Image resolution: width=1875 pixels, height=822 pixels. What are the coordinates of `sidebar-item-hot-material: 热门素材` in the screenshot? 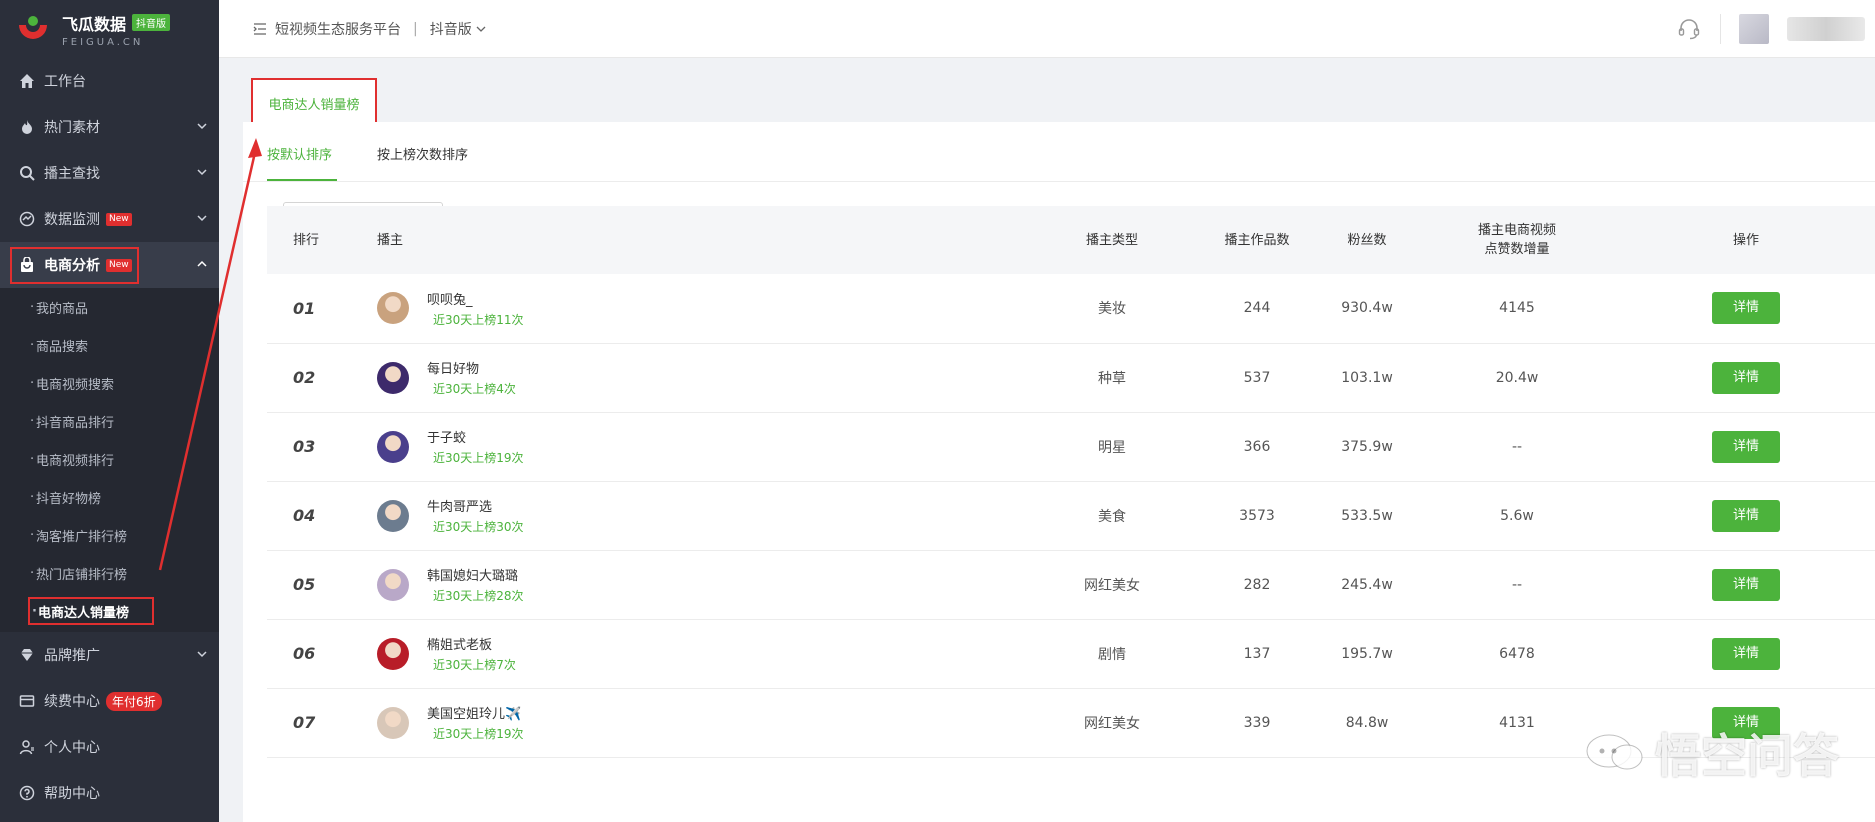 It's located at (109, 127).